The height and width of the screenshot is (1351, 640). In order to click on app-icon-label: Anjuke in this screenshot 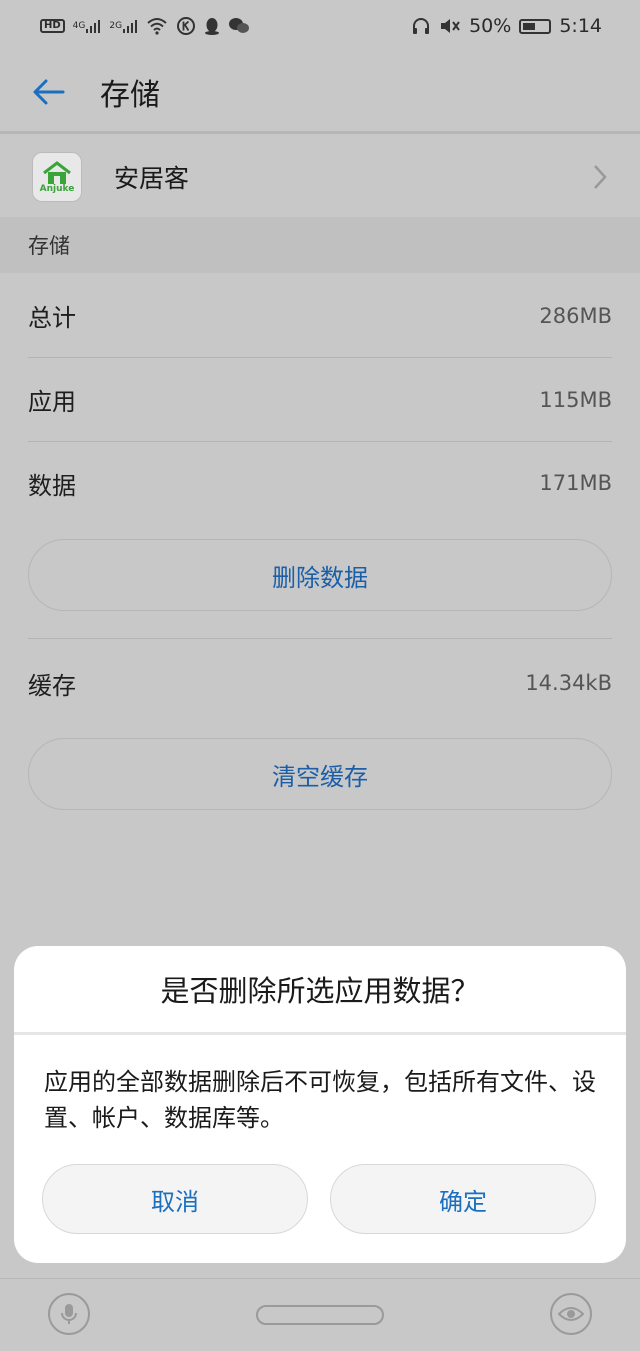, I will do `click(57, 188)`.